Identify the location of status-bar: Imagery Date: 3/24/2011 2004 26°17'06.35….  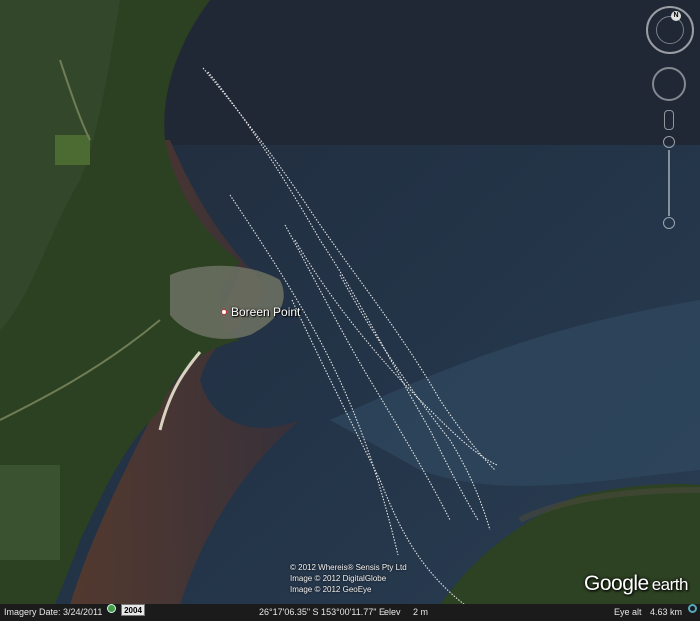
(350, 612).